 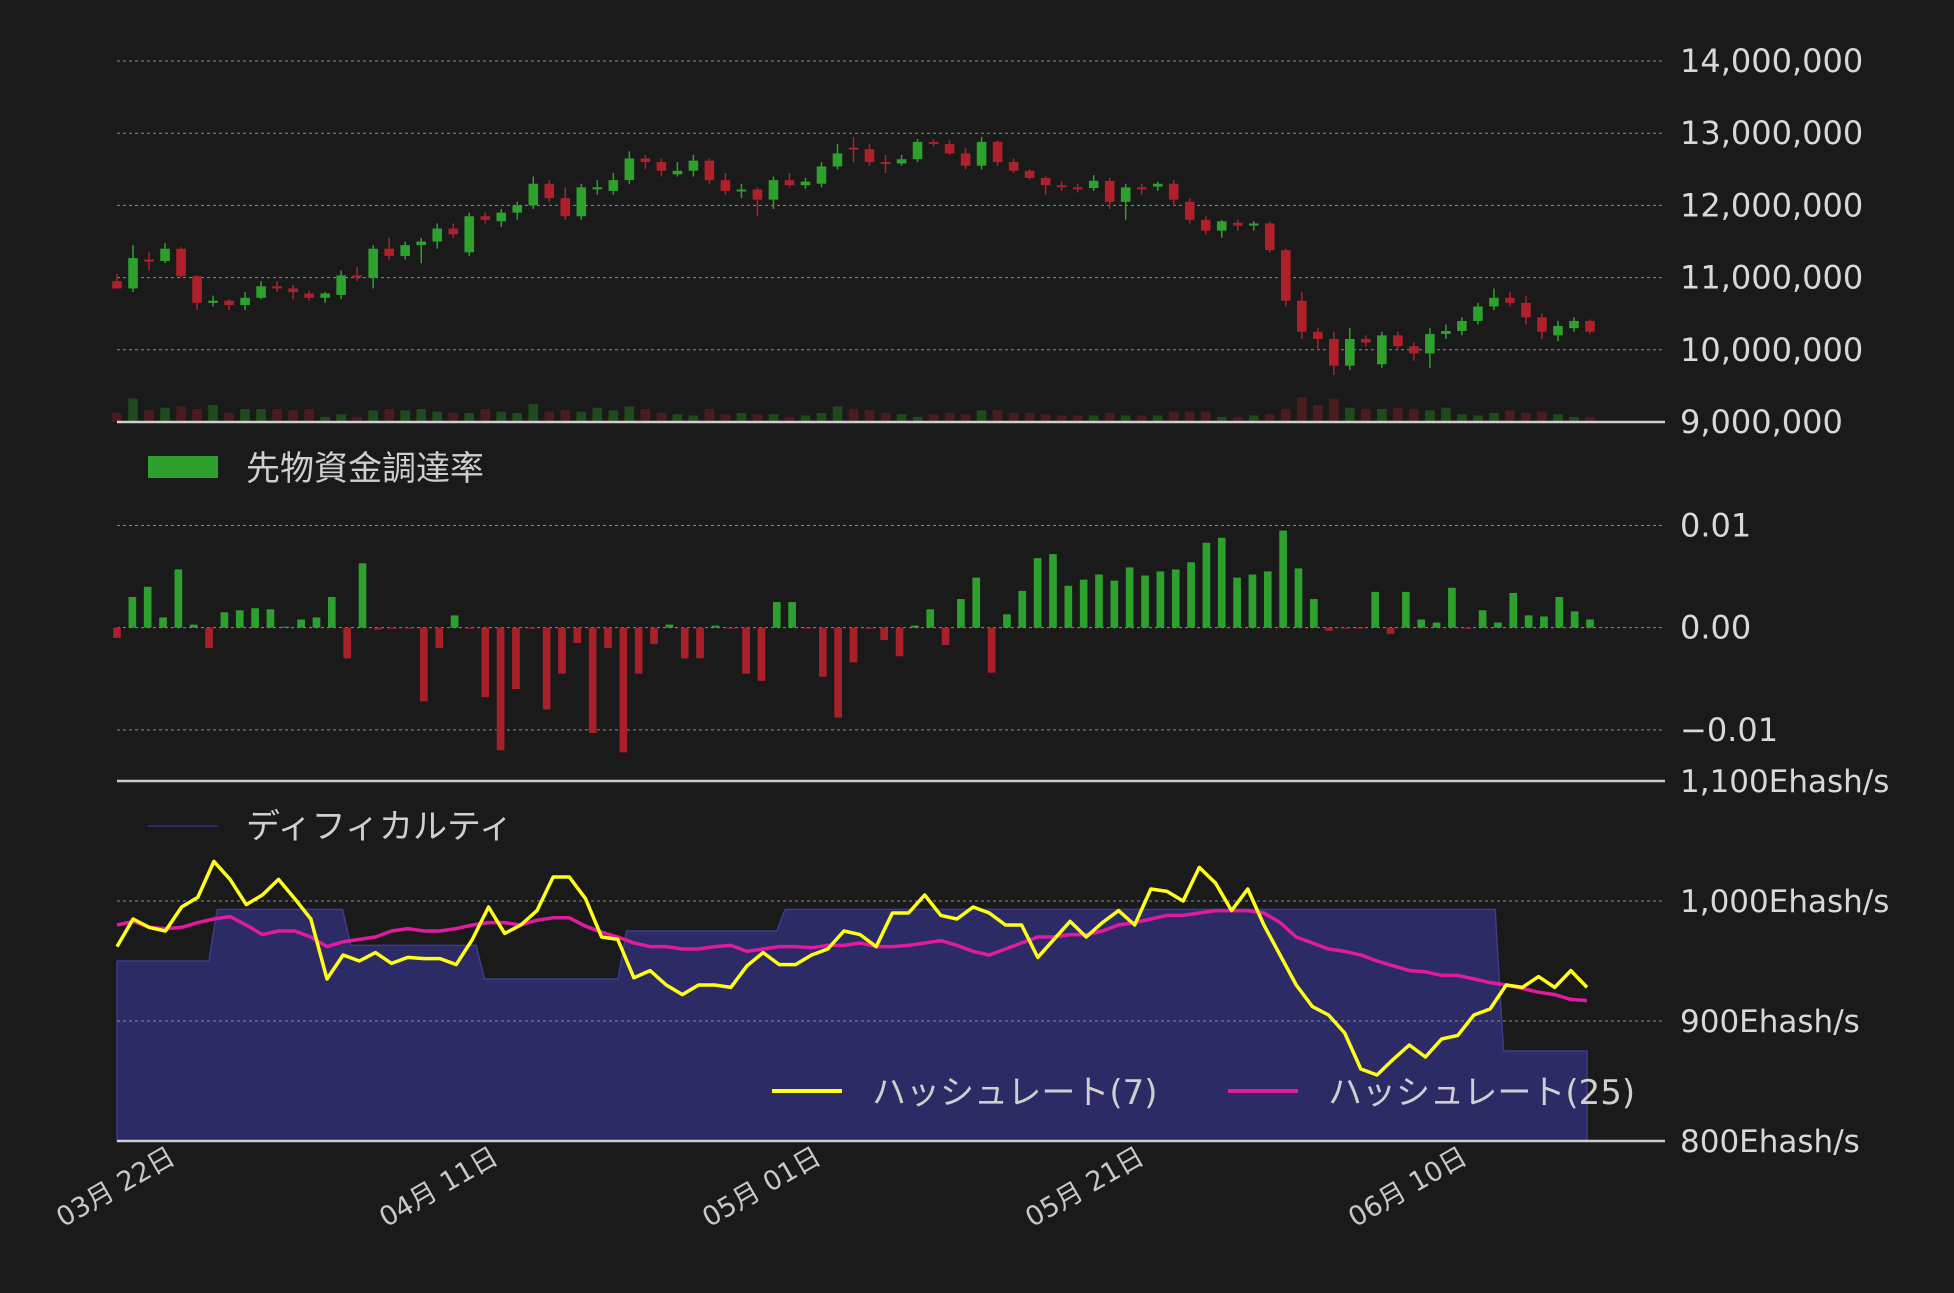 I want to click on funding-tick-label: 0.01, so click(x=1715, y=525).